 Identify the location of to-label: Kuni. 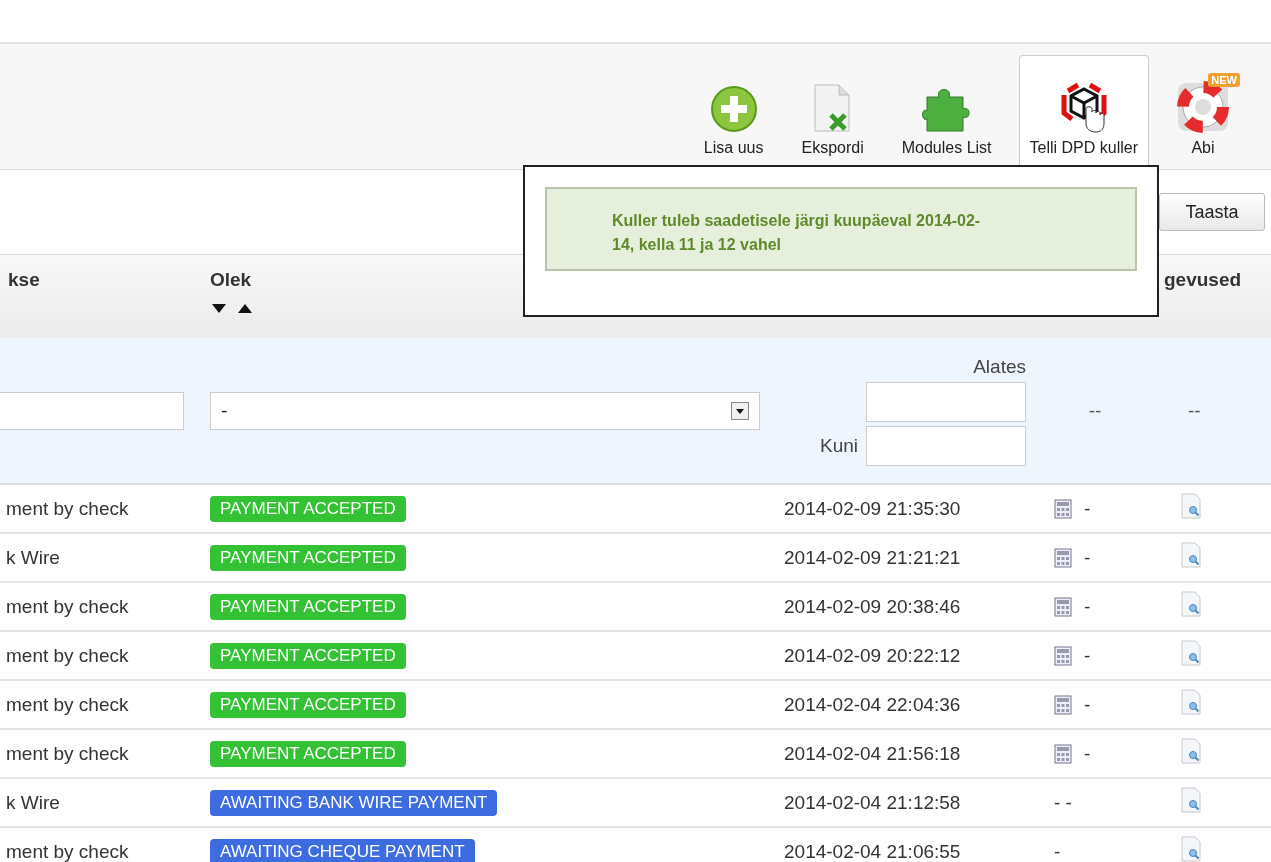
(838, 445).